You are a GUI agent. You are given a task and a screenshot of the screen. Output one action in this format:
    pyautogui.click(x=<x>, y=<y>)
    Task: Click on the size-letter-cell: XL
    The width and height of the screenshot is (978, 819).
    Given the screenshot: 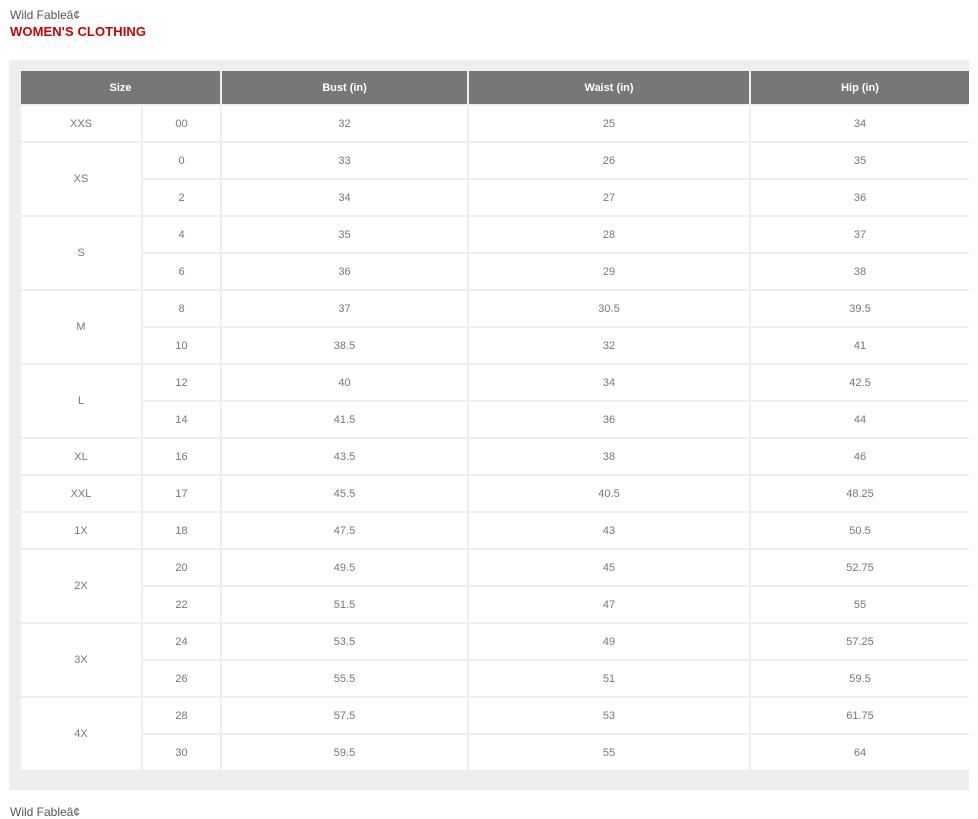 What is the action you would take?
    pyautogui.click(x=81, y=456)
    